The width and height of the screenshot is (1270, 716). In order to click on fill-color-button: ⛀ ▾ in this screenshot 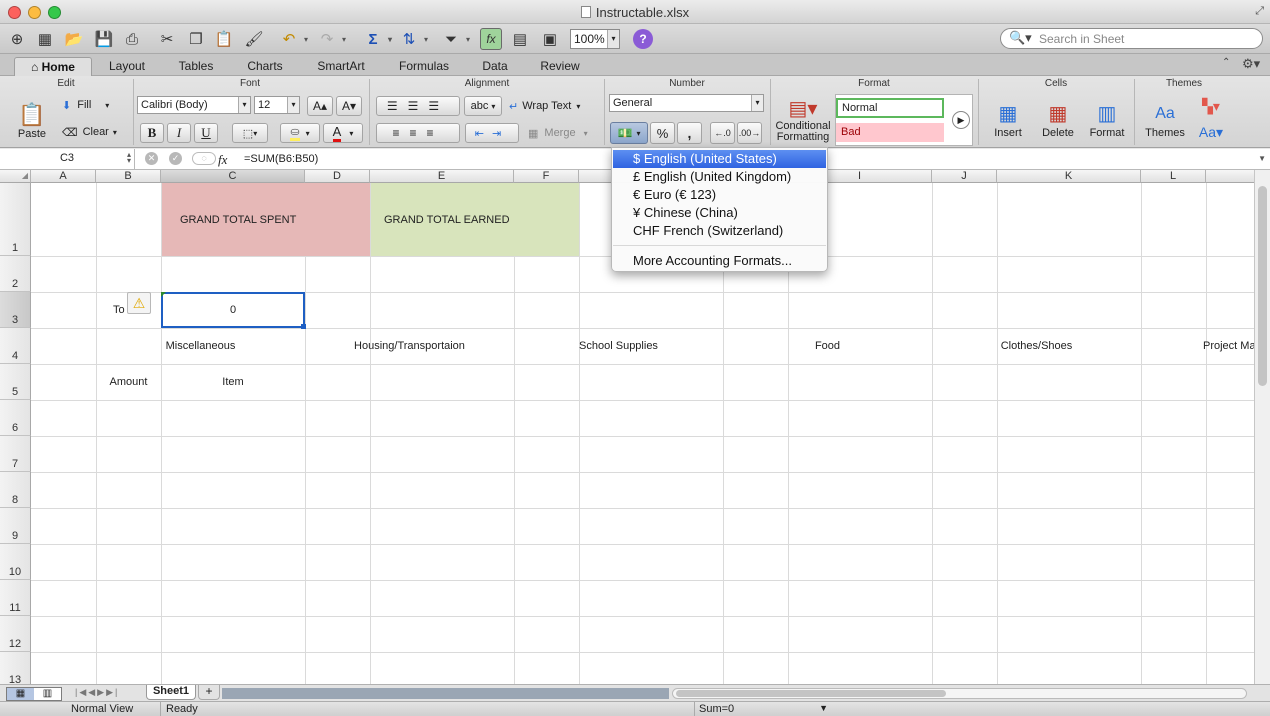, I will do `click(300, 133)`.